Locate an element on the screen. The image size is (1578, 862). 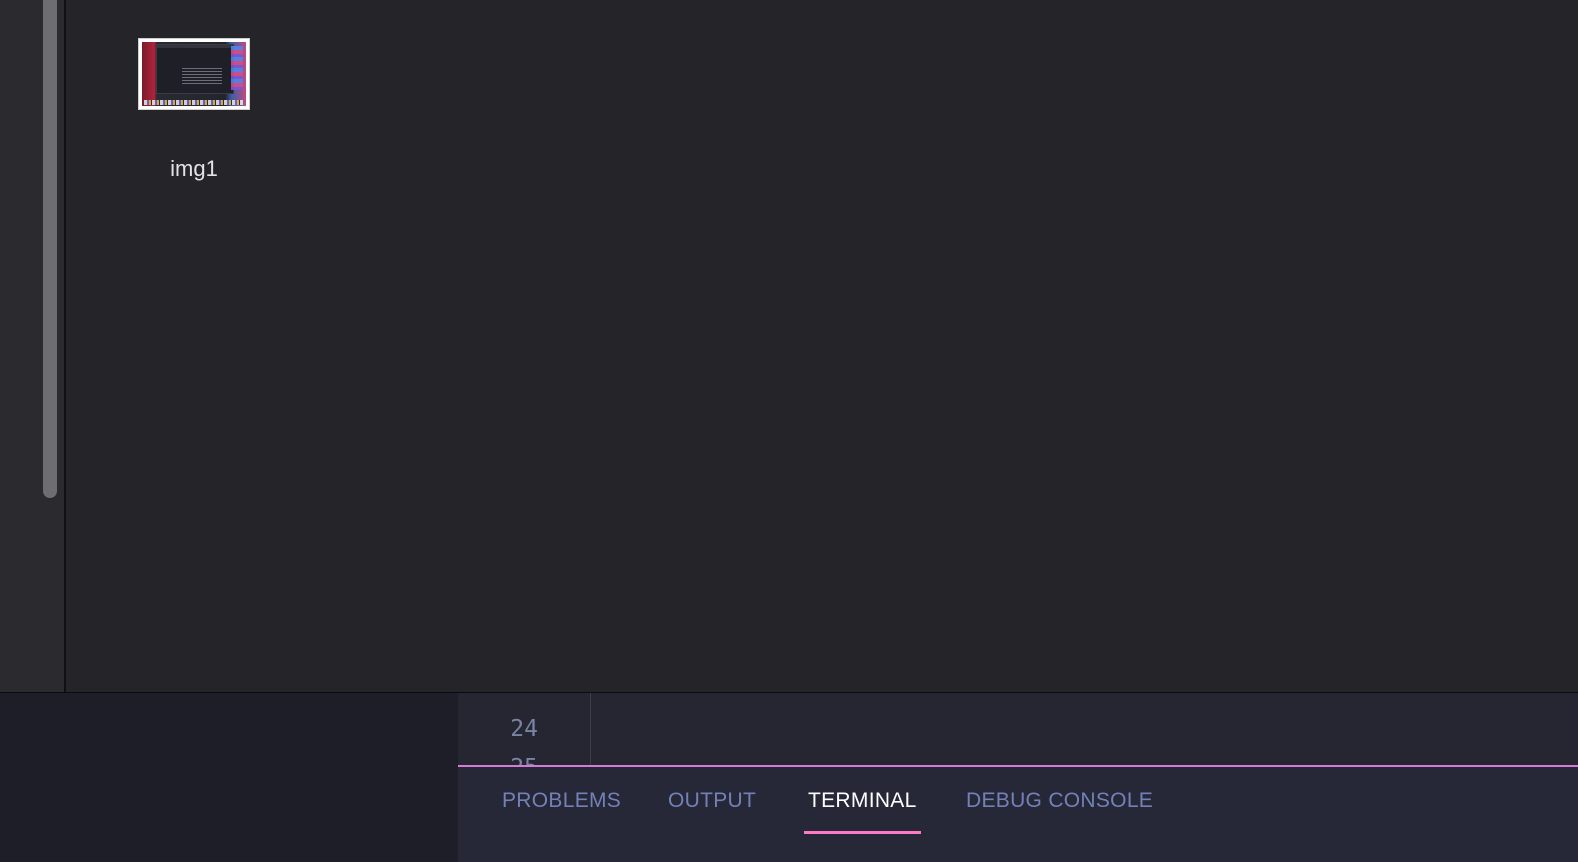
thumbnail-preview is located at coordinates (194, 74).